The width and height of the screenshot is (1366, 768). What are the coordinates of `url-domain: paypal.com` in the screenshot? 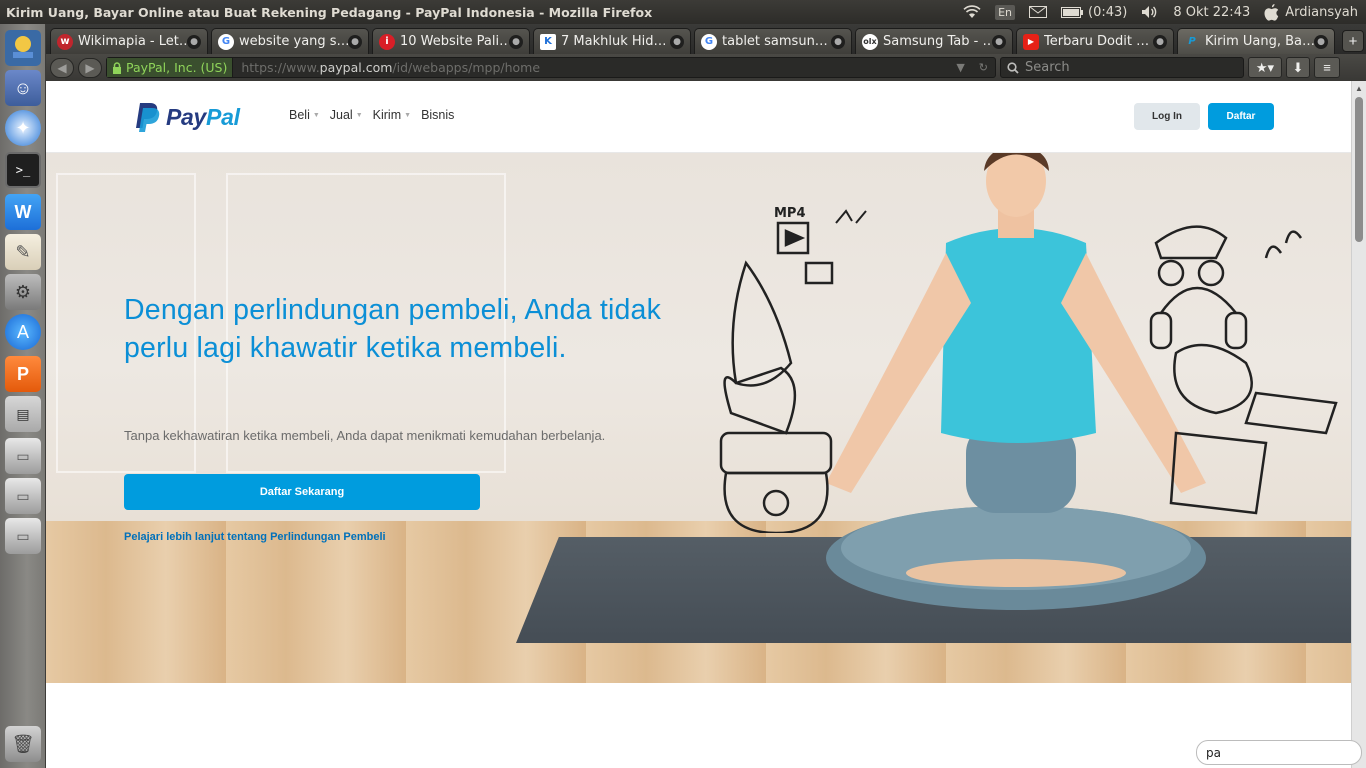 It's located at (356, 67).